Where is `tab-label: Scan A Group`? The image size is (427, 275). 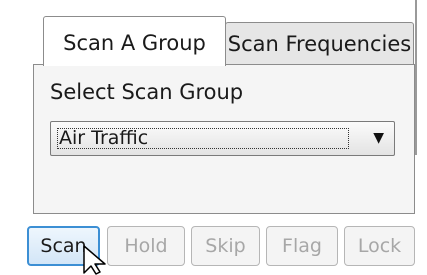 tab-label: Scan A Group is located at coordinates (134, 43).